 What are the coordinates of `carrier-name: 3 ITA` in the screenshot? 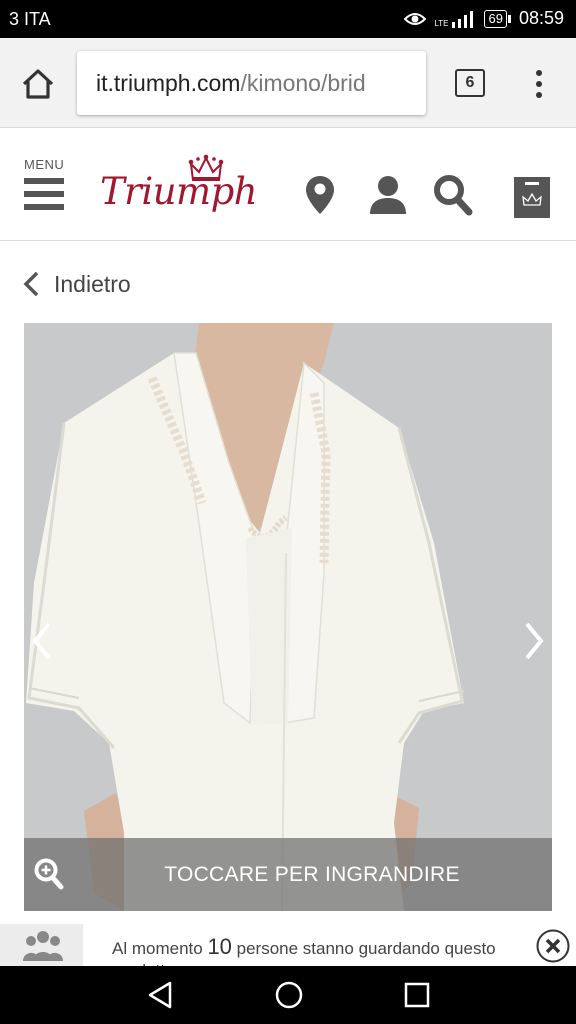 It's located at (30, 19).